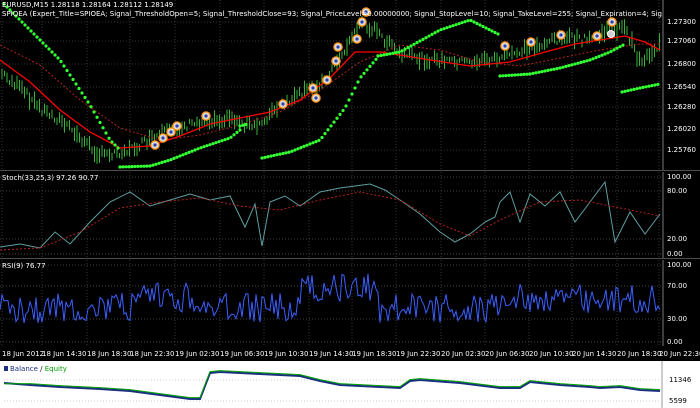  I want to click on time-tick: 19 Jun 18:30, so click(374, 354).